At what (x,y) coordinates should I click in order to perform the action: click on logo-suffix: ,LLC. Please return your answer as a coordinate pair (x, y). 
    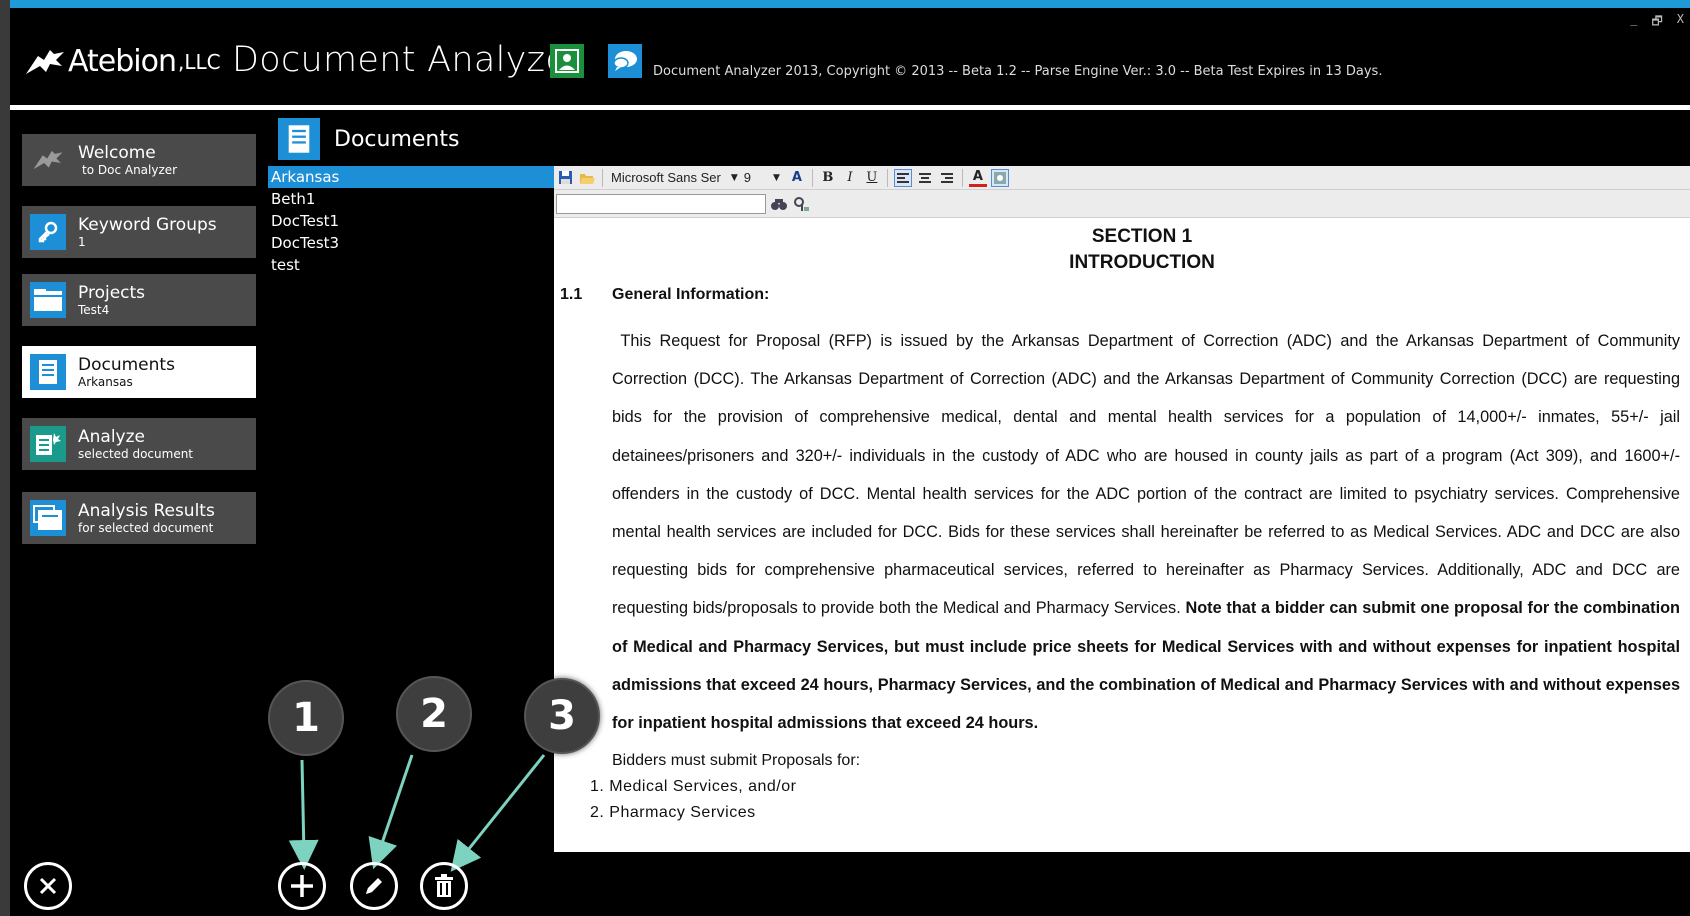
    Looking at the image, I should click on (199, 61).